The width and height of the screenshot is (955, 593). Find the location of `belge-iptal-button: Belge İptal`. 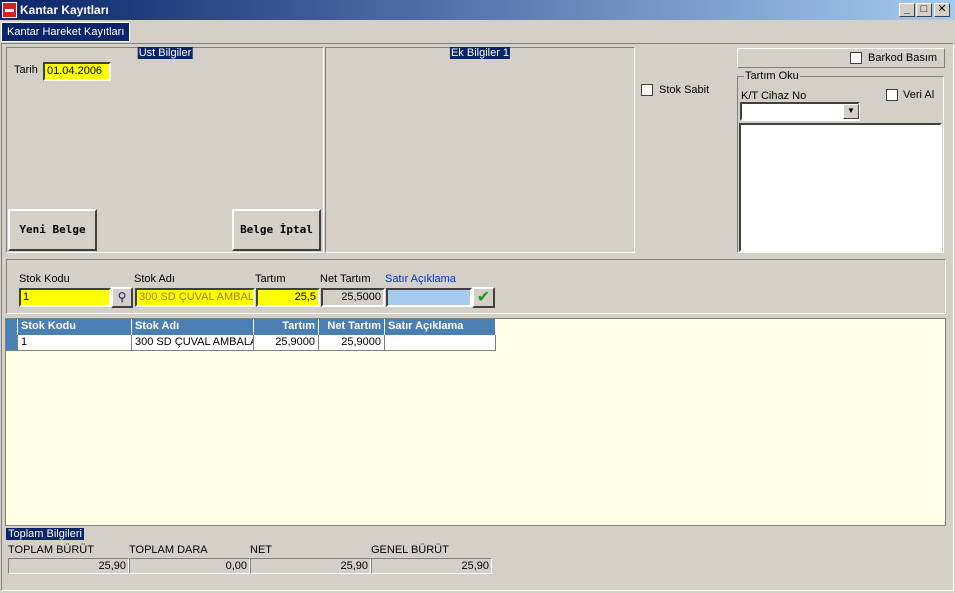

belge-iptal-button: Belge İptal is located at coordinates (276, 230).